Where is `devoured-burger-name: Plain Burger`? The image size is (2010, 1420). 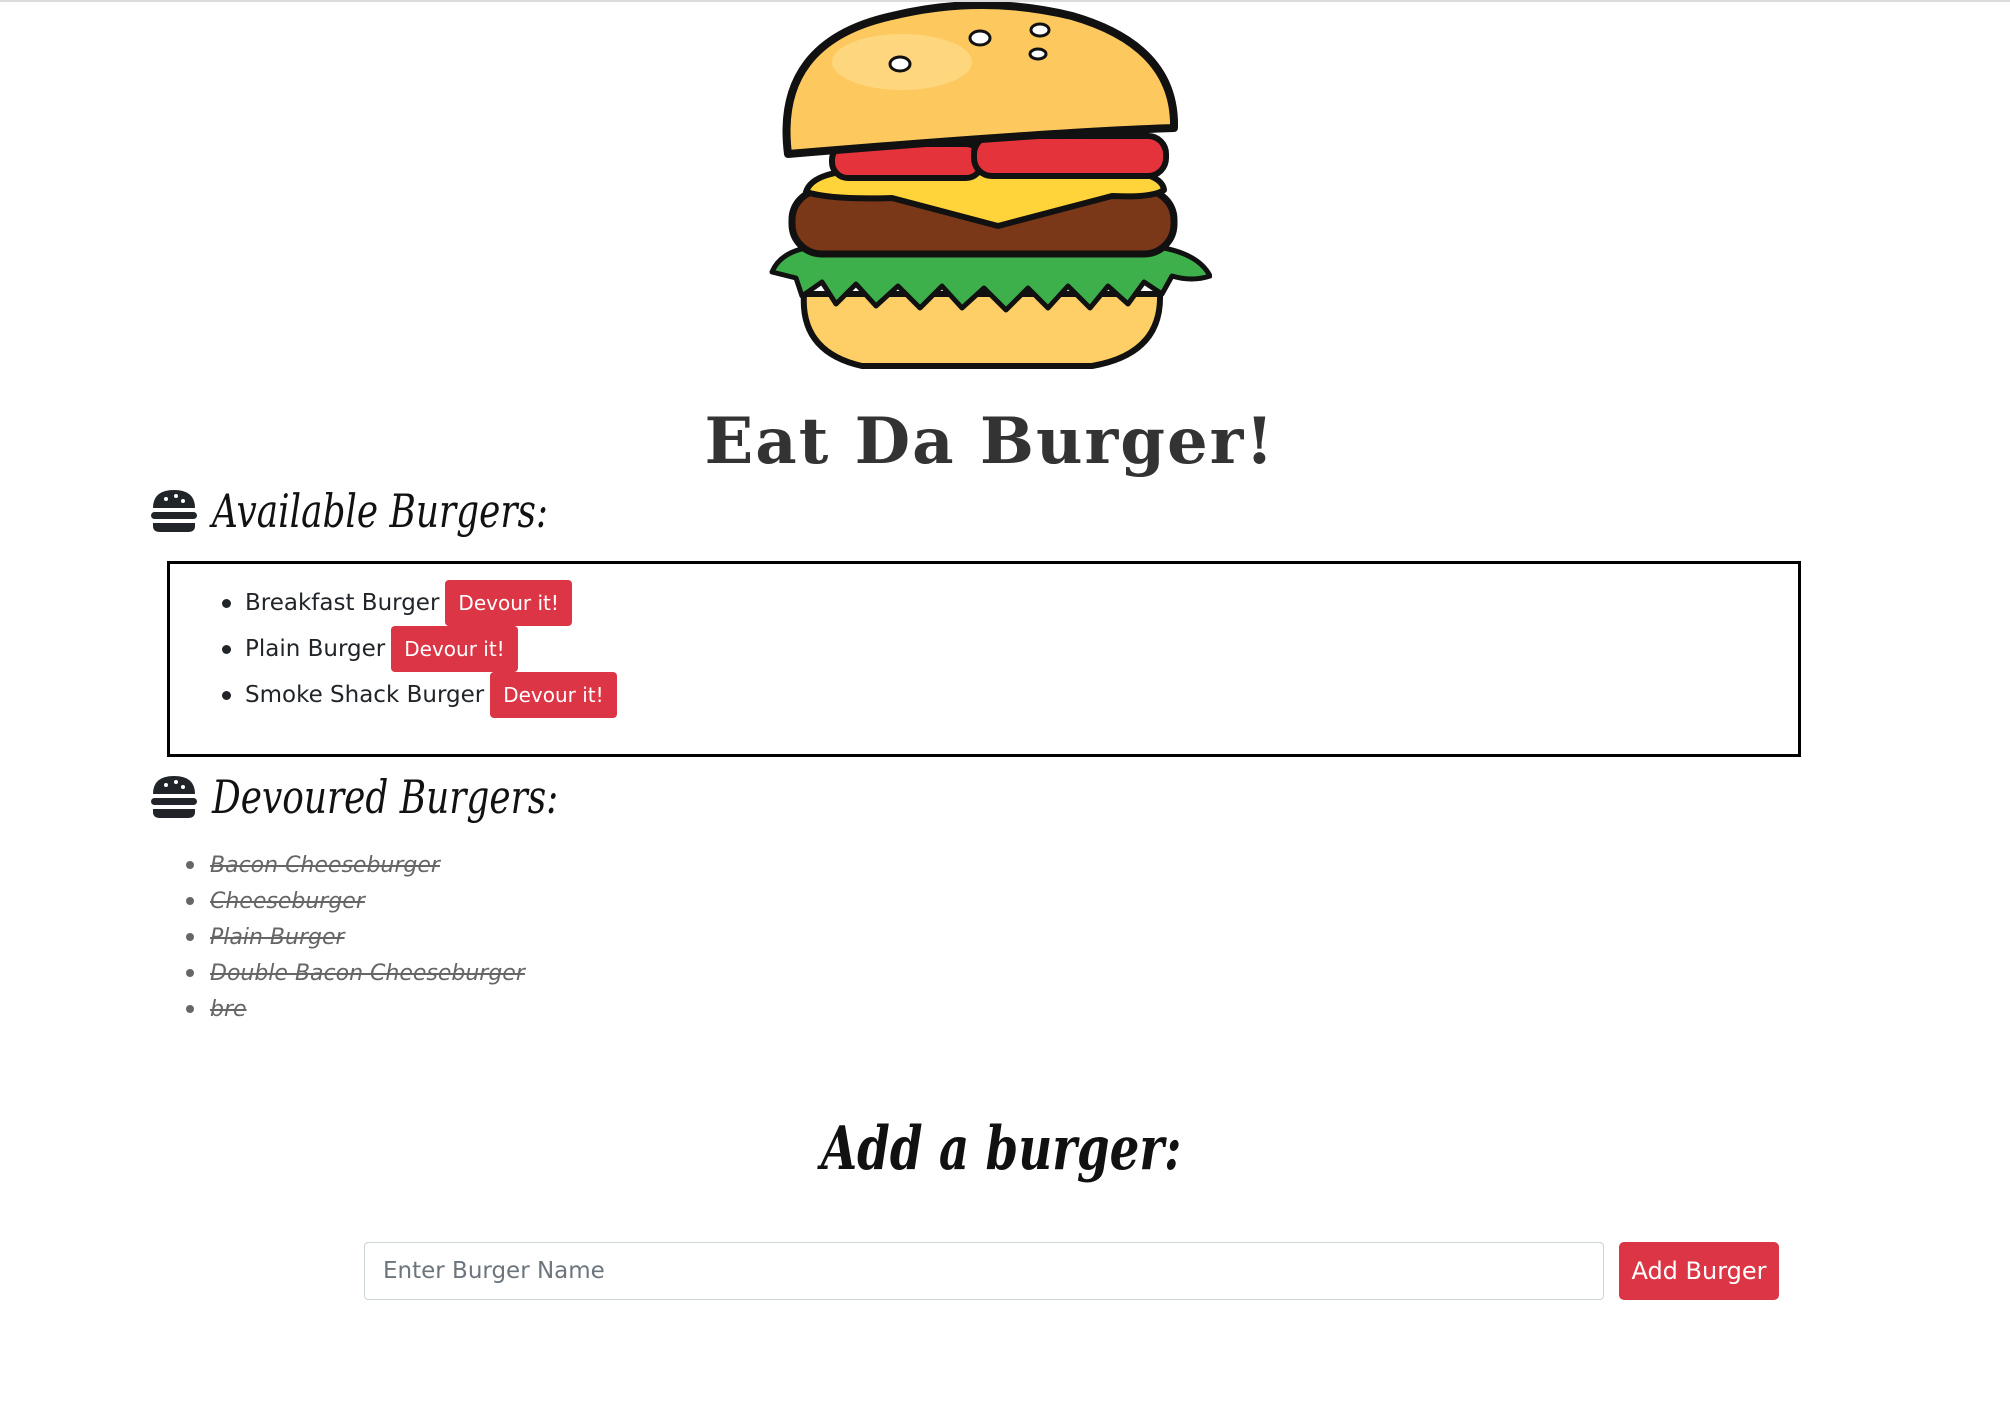 devoured-burger-name: Plain Burger is located at coordinates (277, 937).